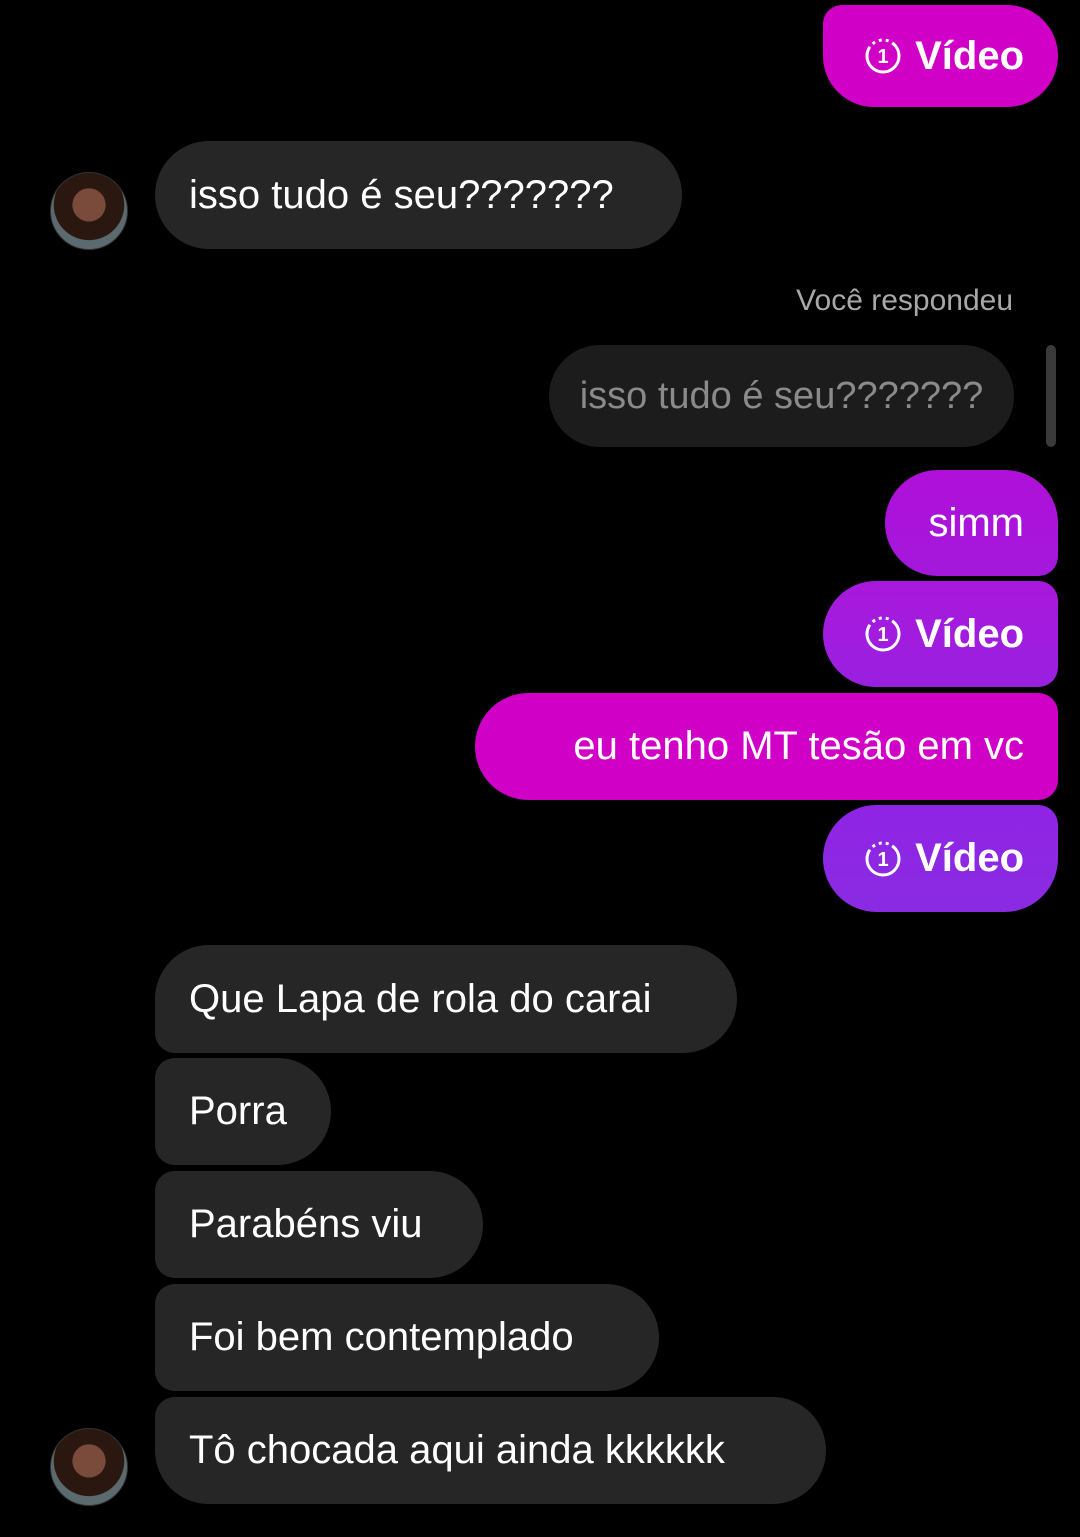 The width and height of the screenshot is (1080, 1537). I want to click on quoted-message: isso tudo é seu???????, so click(781, 396).